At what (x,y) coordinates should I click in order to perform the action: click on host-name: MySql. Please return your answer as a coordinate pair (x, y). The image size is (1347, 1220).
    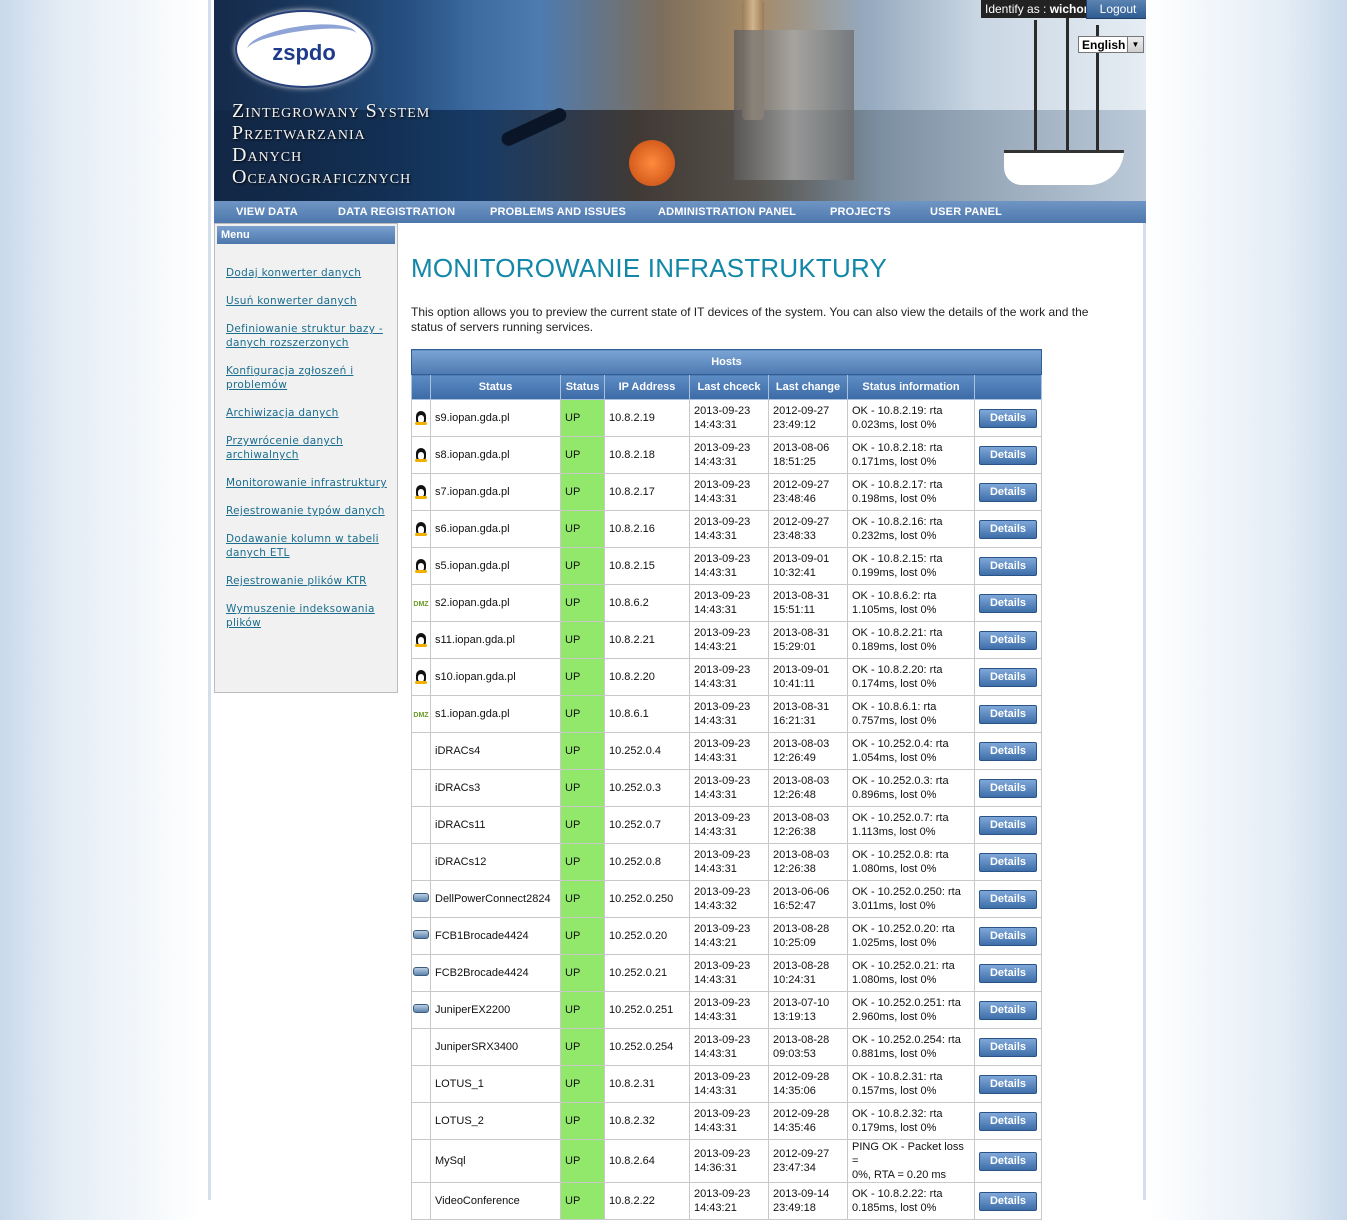
    Looking at the image, I should click on (495, 1161).